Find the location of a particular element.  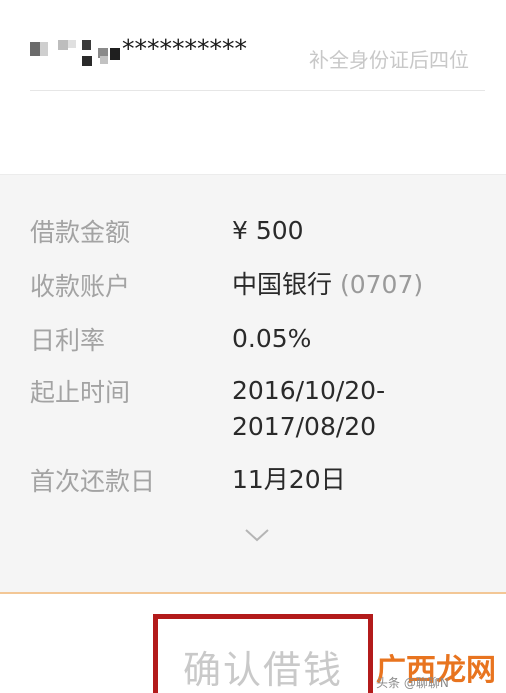

masked-id-stars: ********** is located at coordinates (184, 48).